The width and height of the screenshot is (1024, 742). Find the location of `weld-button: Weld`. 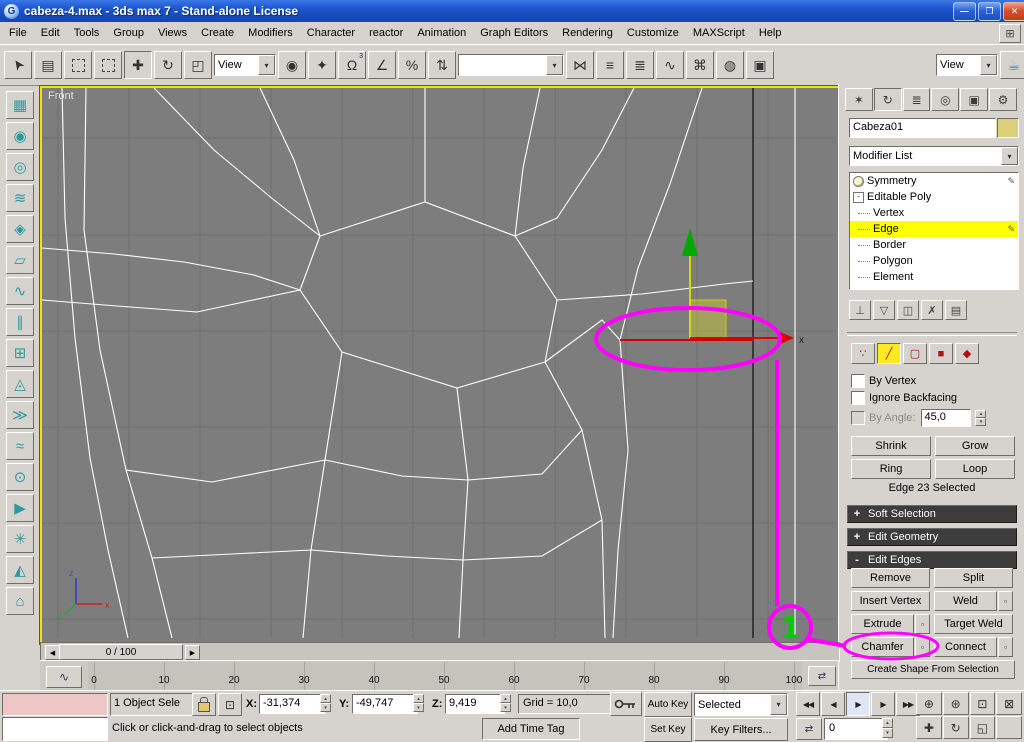

weld-button: Weld is located at coordinates (965, 601).